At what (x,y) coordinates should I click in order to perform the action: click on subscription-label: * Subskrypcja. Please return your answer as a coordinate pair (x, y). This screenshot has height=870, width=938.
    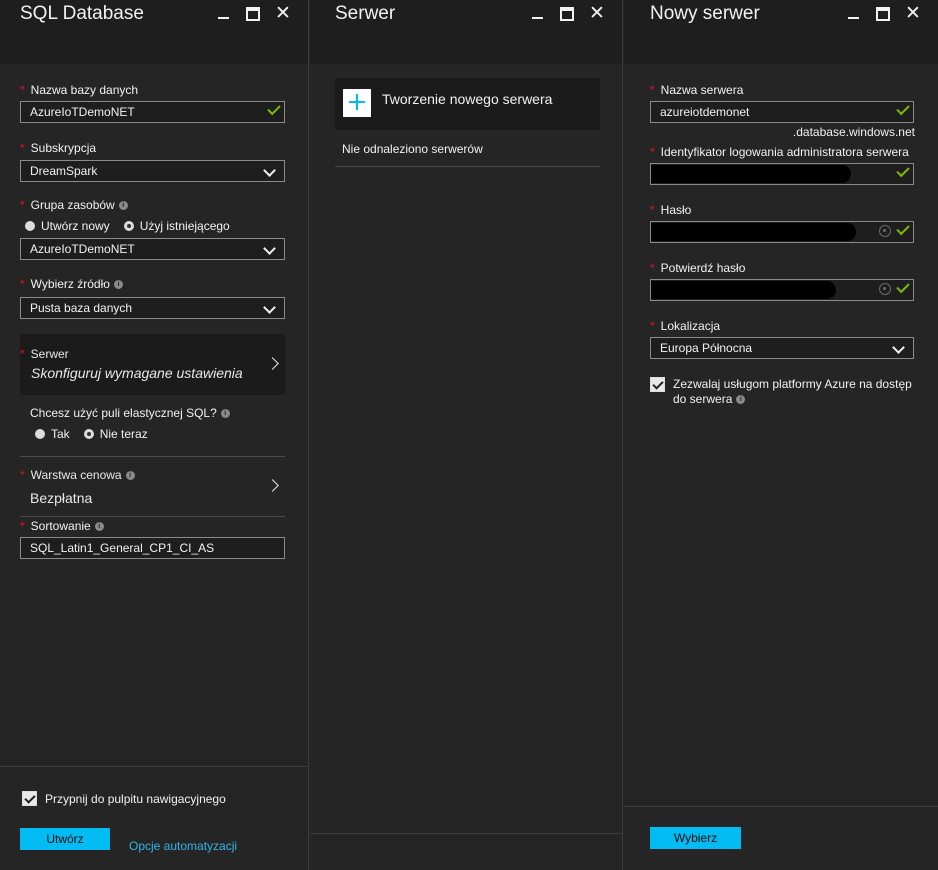
    Looking at the image, I should click on (58, 148).